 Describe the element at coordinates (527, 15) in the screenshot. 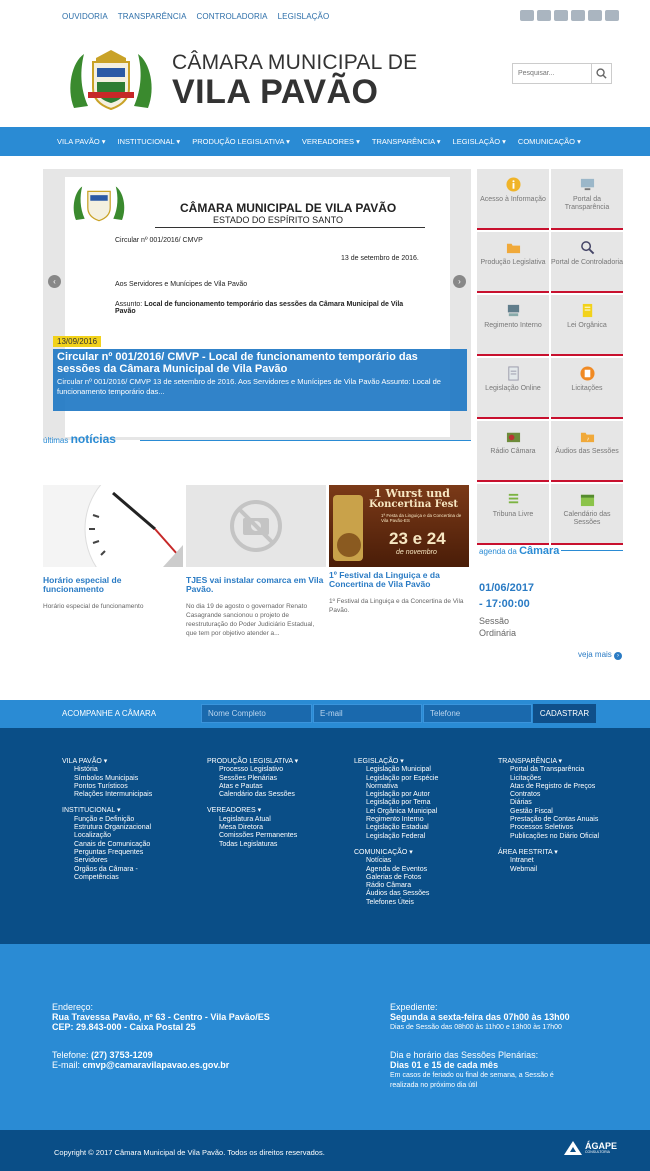

I see `font-increase-icon` at that location.